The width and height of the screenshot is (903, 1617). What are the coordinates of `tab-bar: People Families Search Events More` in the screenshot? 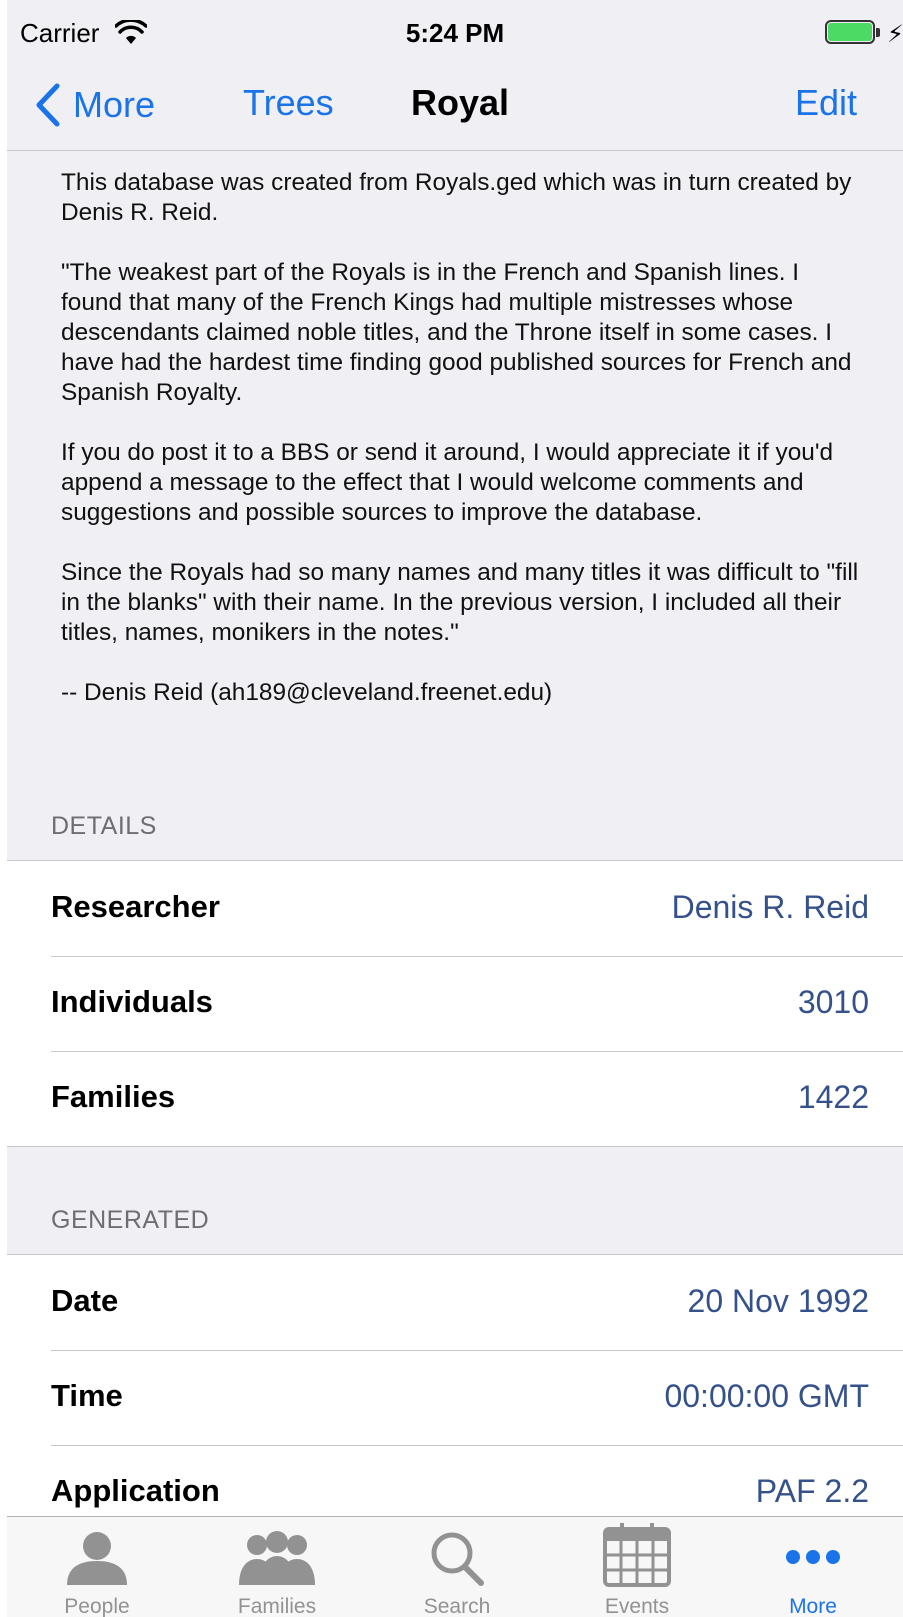 It's located at (455, 1566).